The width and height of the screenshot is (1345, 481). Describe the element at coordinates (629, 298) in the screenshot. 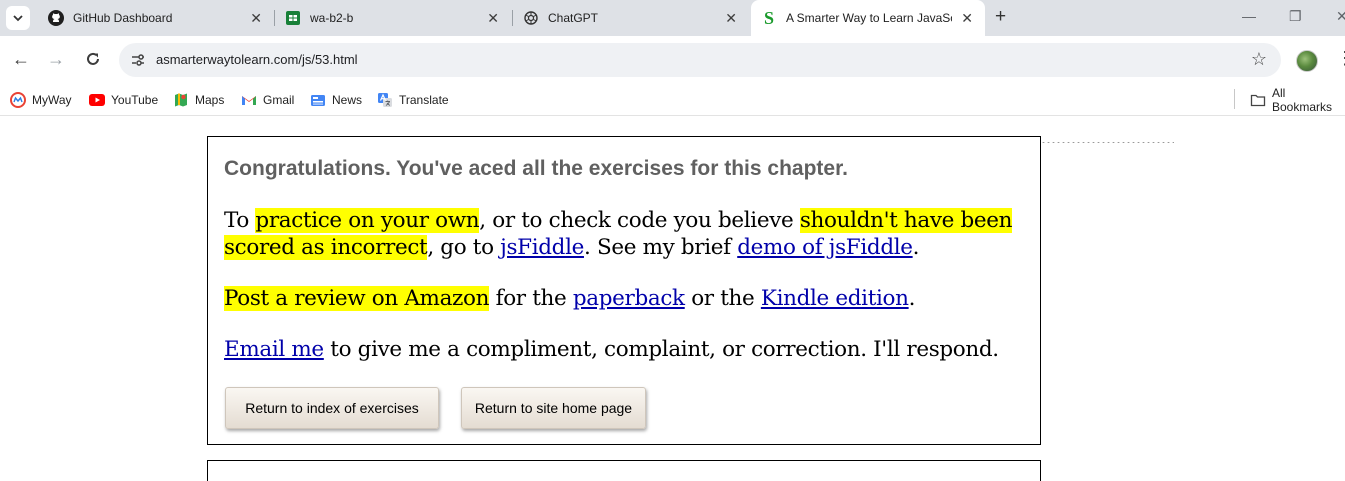

I see `paperback-link: paperback` at that location.